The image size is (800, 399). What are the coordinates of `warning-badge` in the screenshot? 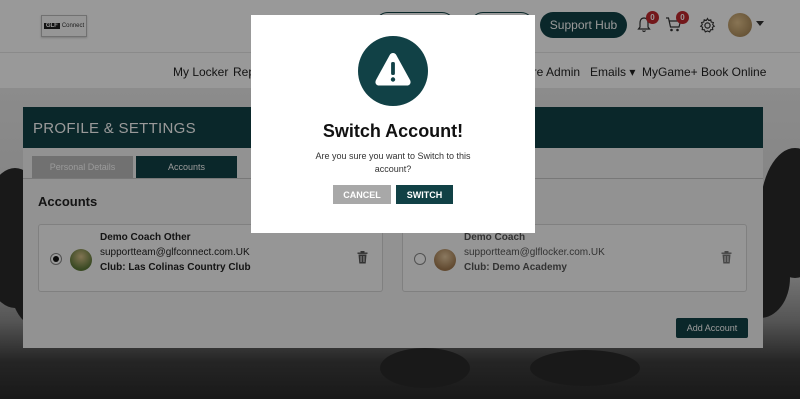 It's located at (393, 71).